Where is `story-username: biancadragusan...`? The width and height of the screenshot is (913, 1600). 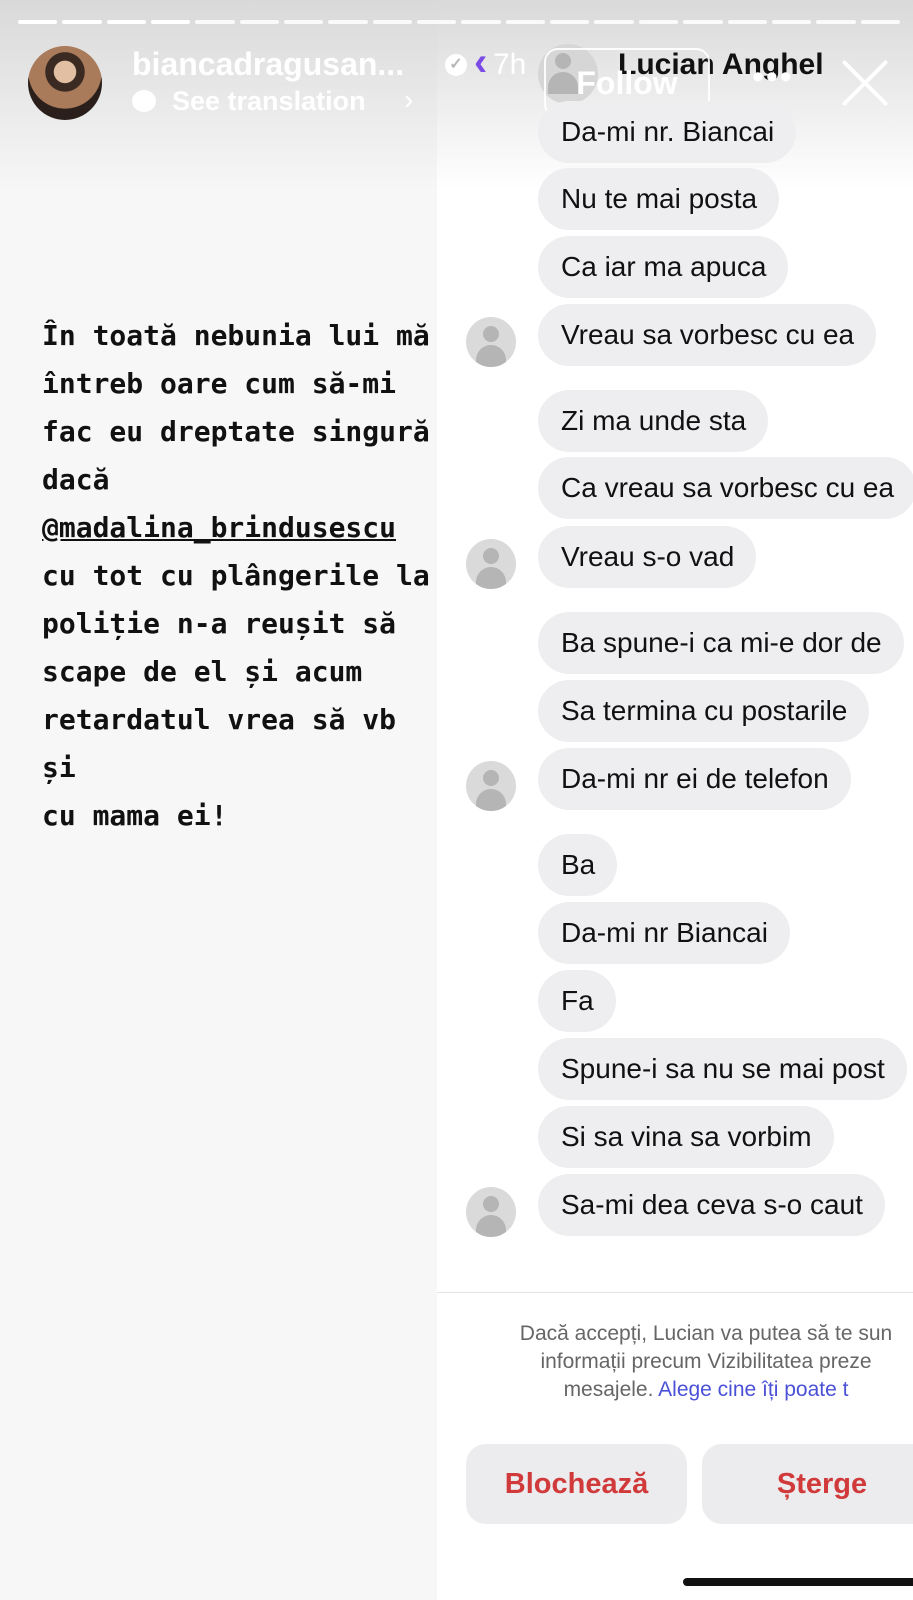
story-username: biancadragusan... is located at coordinates (268, 64).